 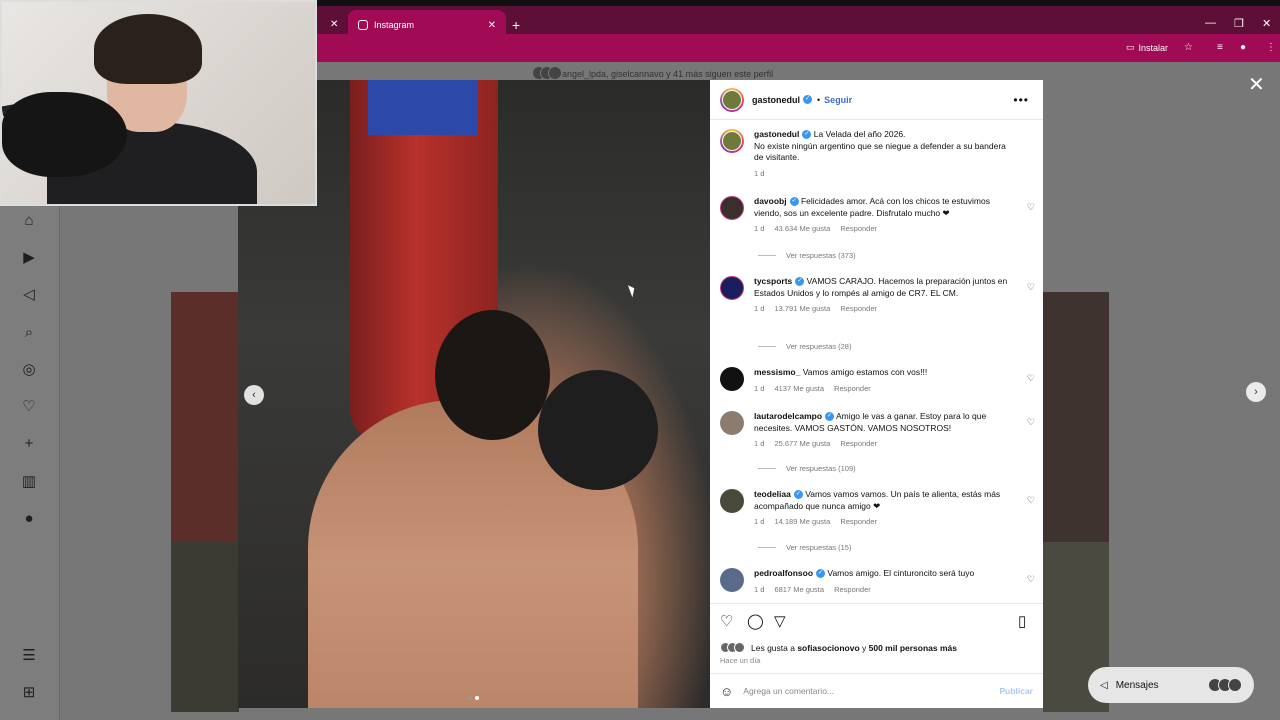 What do you see at coordinates (726, 621) in the screenshot?
I see `like-heart-icon: ♡` at bounding box center [726, 621].